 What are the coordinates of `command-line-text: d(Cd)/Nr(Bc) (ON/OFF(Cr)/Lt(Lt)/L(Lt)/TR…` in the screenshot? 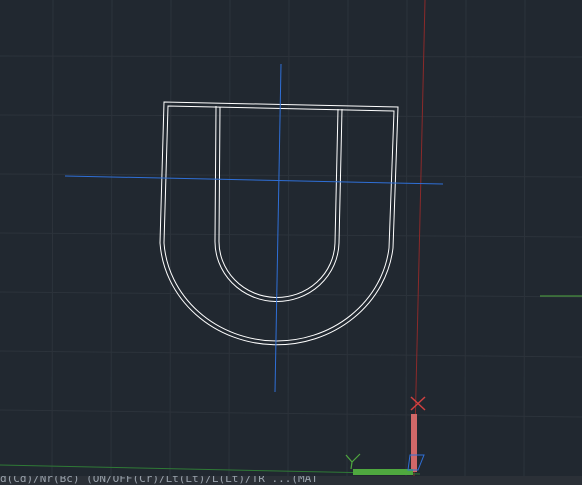 It's located at (159, 480).